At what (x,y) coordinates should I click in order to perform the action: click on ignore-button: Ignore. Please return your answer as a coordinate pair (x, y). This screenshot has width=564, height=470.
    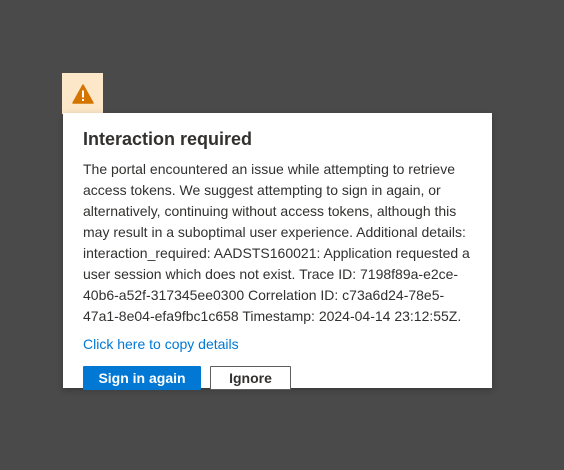
    Looking at the image, I should click on (250, 378).